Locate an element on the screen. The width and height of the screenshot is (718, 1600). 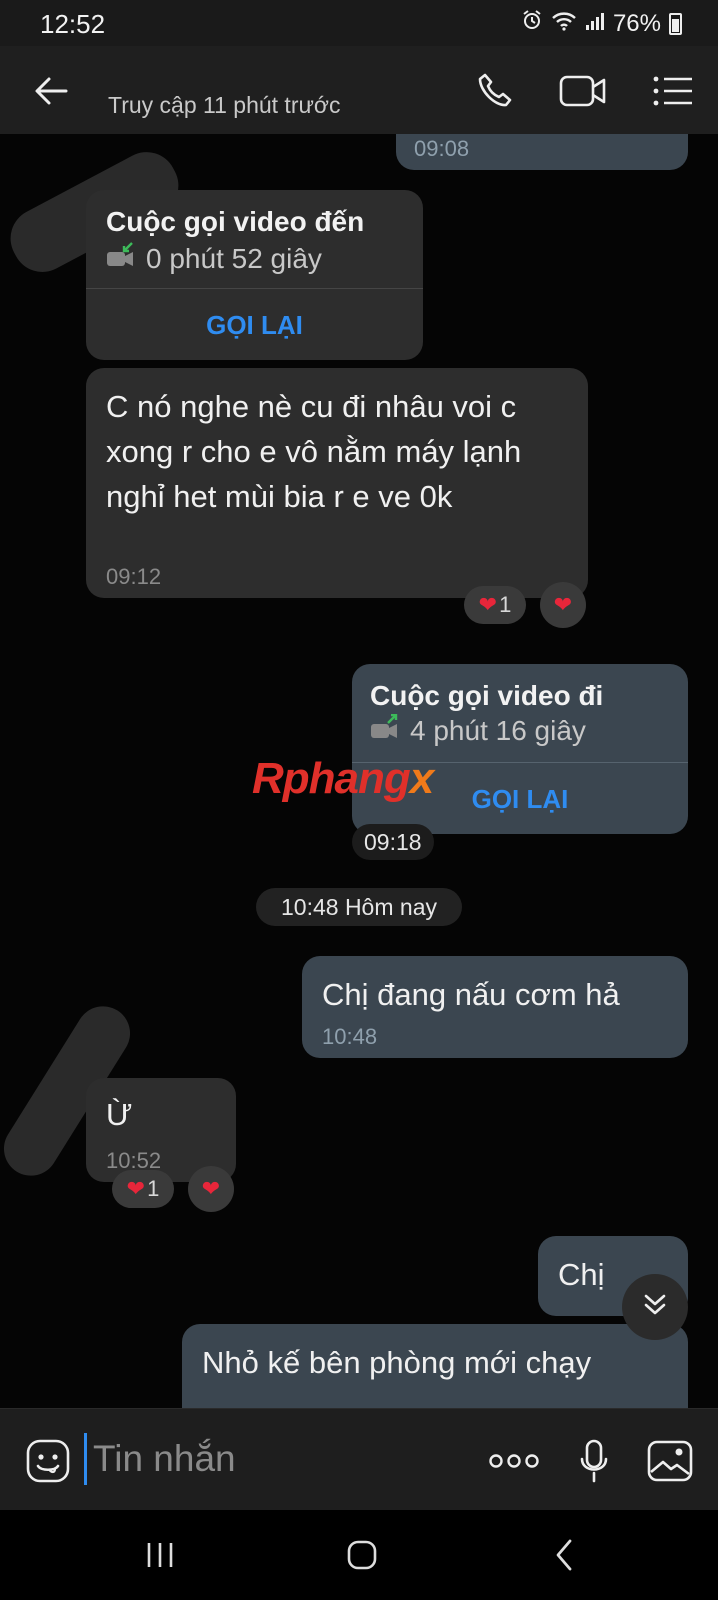
message-bubble-outgoing: Chị đang nấu cơm hả 10:48 is located at coordinates (495, 1007).